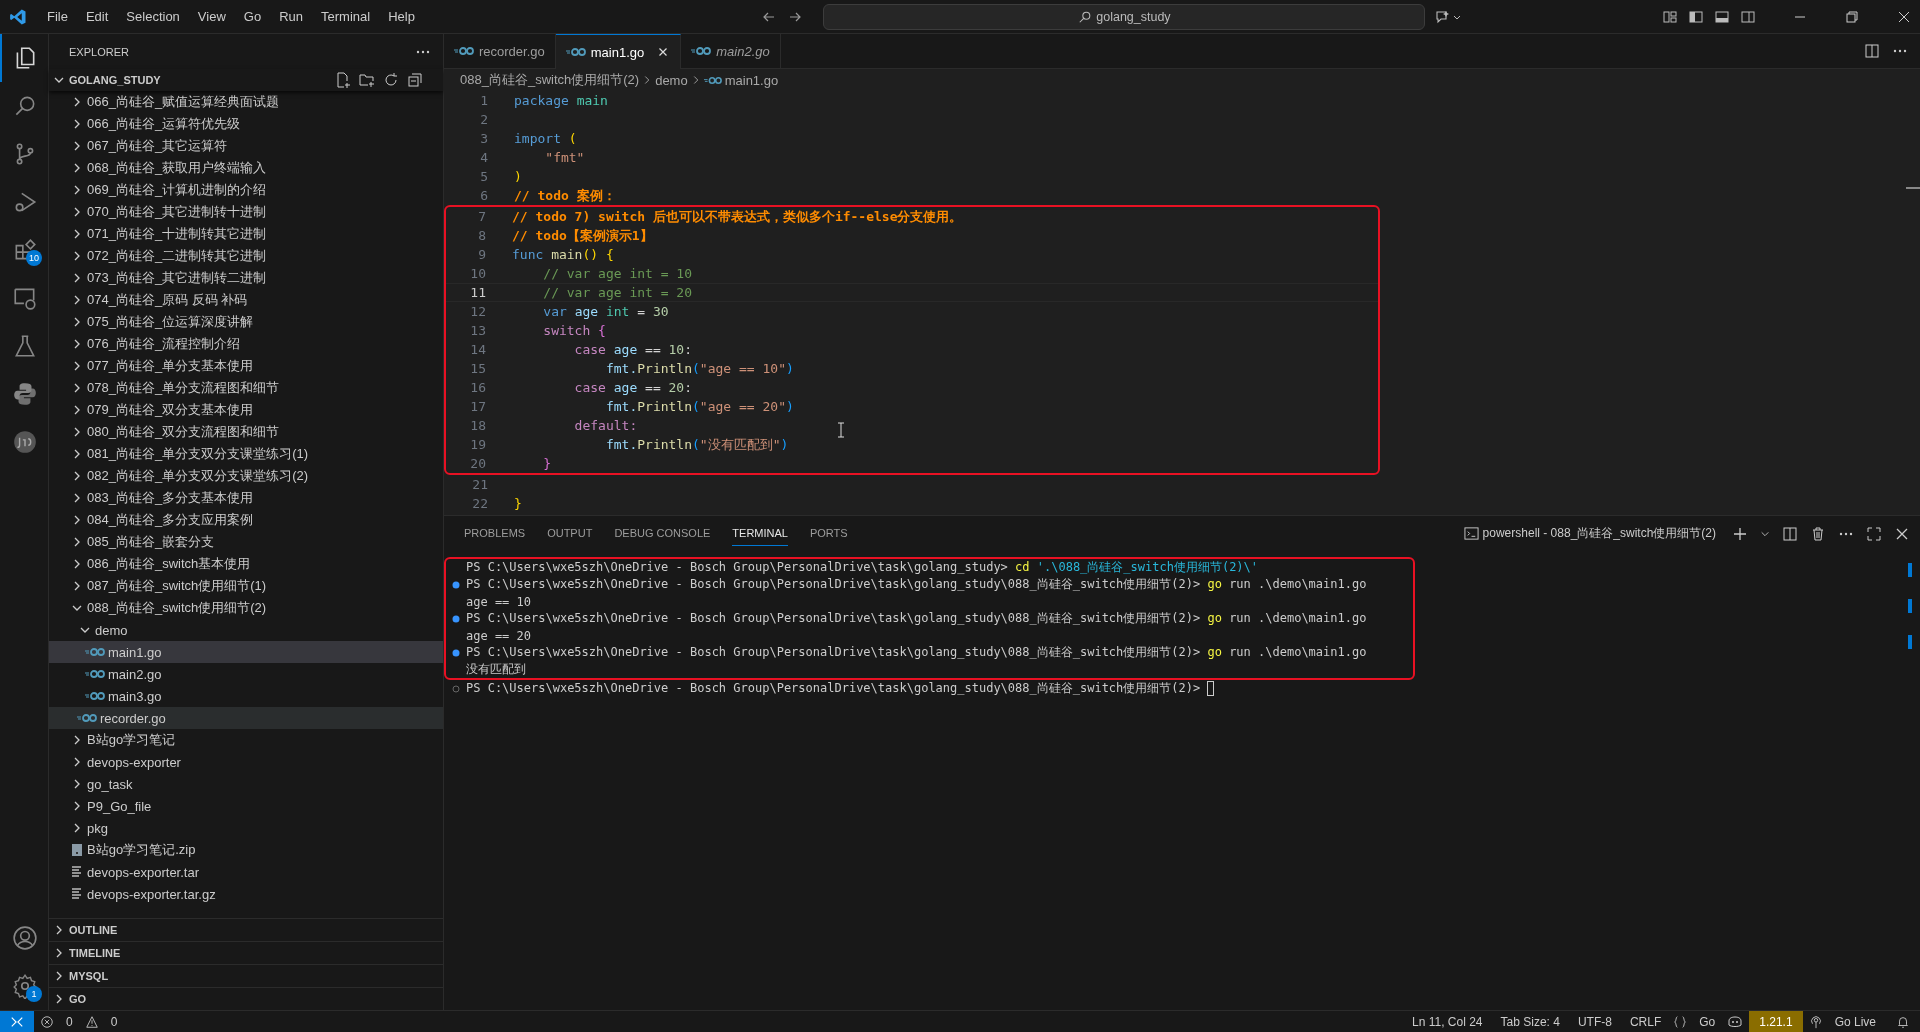 Image resolution: width=1920 pixels, height=1032 pixels. I want to click on tree-item: recorder.go, so click(246, 718).